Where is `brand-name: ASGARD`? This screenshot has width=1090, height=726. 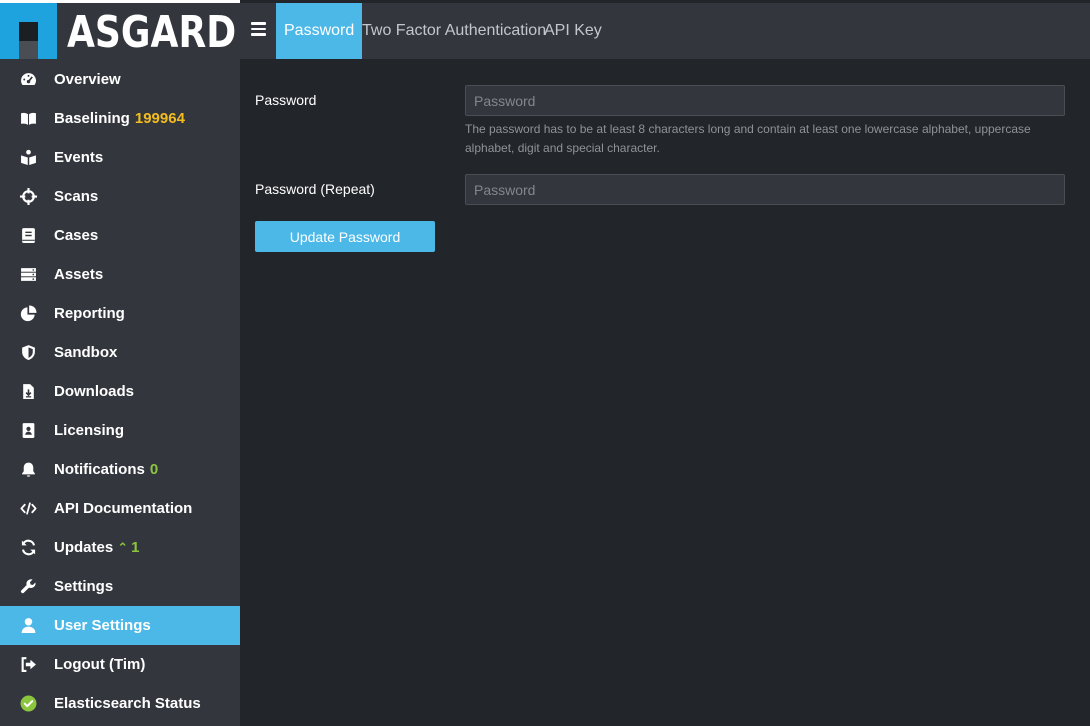 brand-name: ASGARD is located at coordinates (152, 32).